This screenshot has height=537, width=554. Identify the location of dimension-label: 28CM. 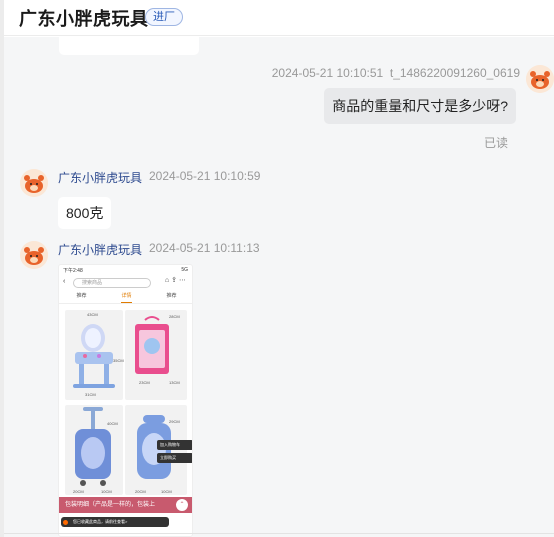
(174, 316).